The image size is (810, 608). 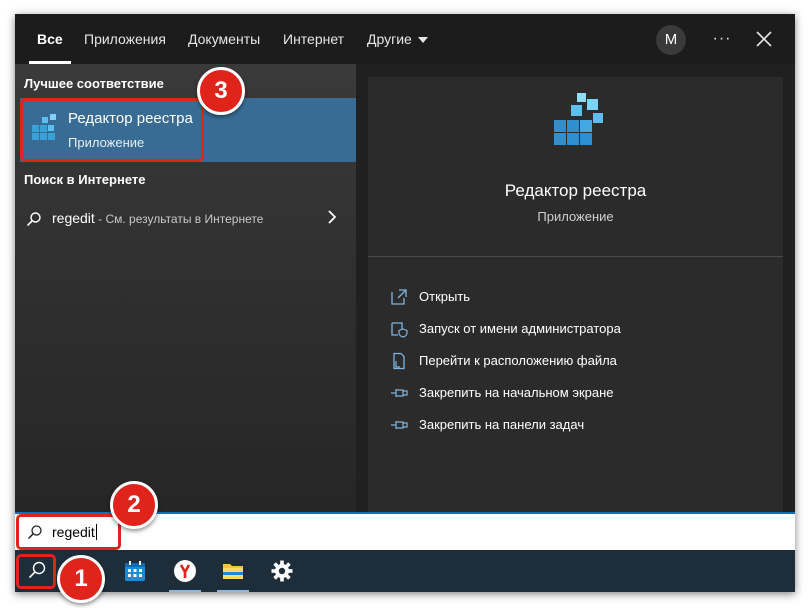 I want to click on close-icon, so click(x=764, y=39).